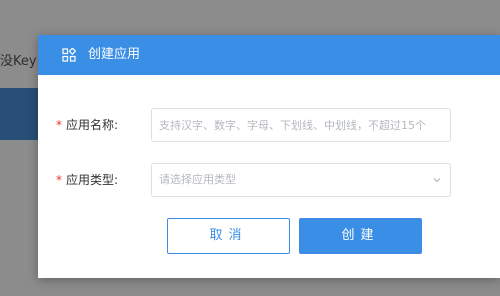  What do you see at coordinates (295, 125) in the screenshot?
I see `app-name-input` at bounding box center [295, 125].